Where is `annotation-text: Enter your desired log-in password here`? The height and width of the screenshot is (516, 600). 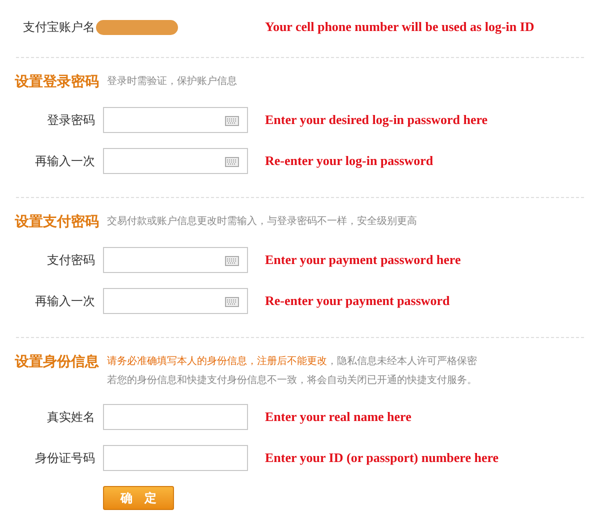
annotation-text: Enter your desired log-in password here is located at coordinates (376, 119).